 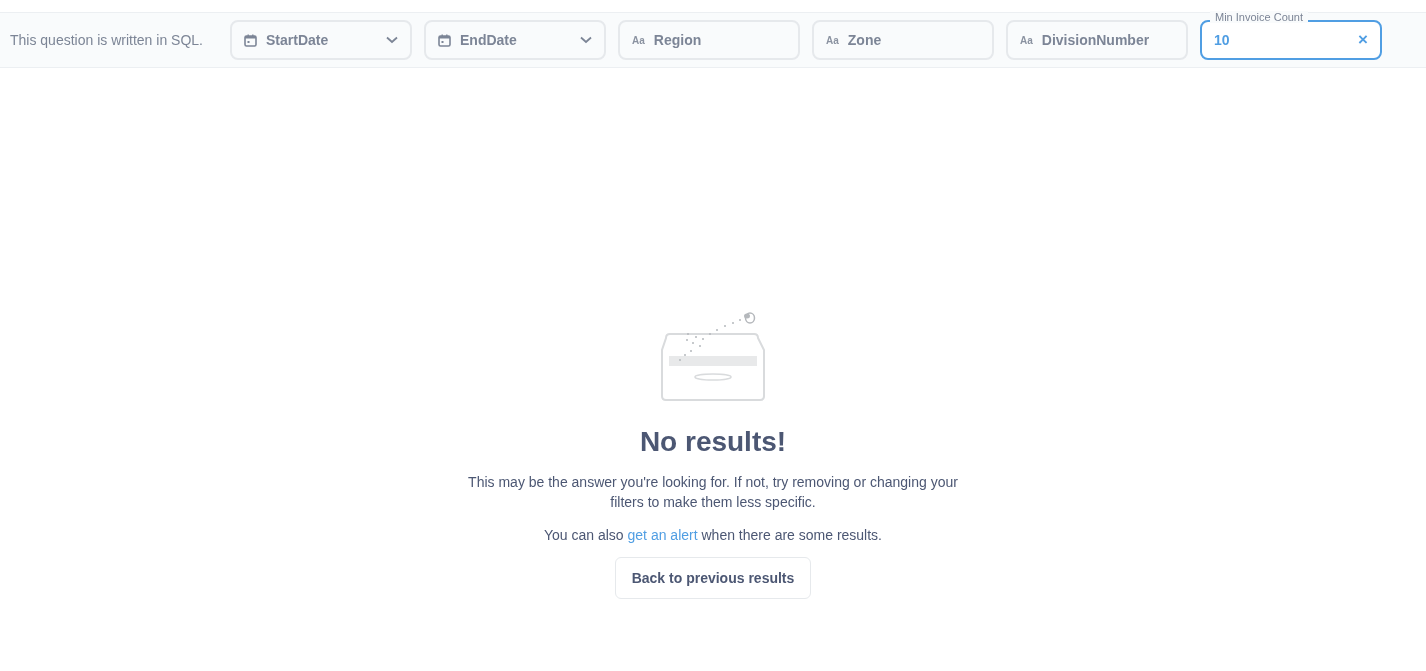 What do you see at coordinates (107, 40) in the screenshot?
I see `sql-note: This question is written in SQL.` at bounding box center [107, 40].